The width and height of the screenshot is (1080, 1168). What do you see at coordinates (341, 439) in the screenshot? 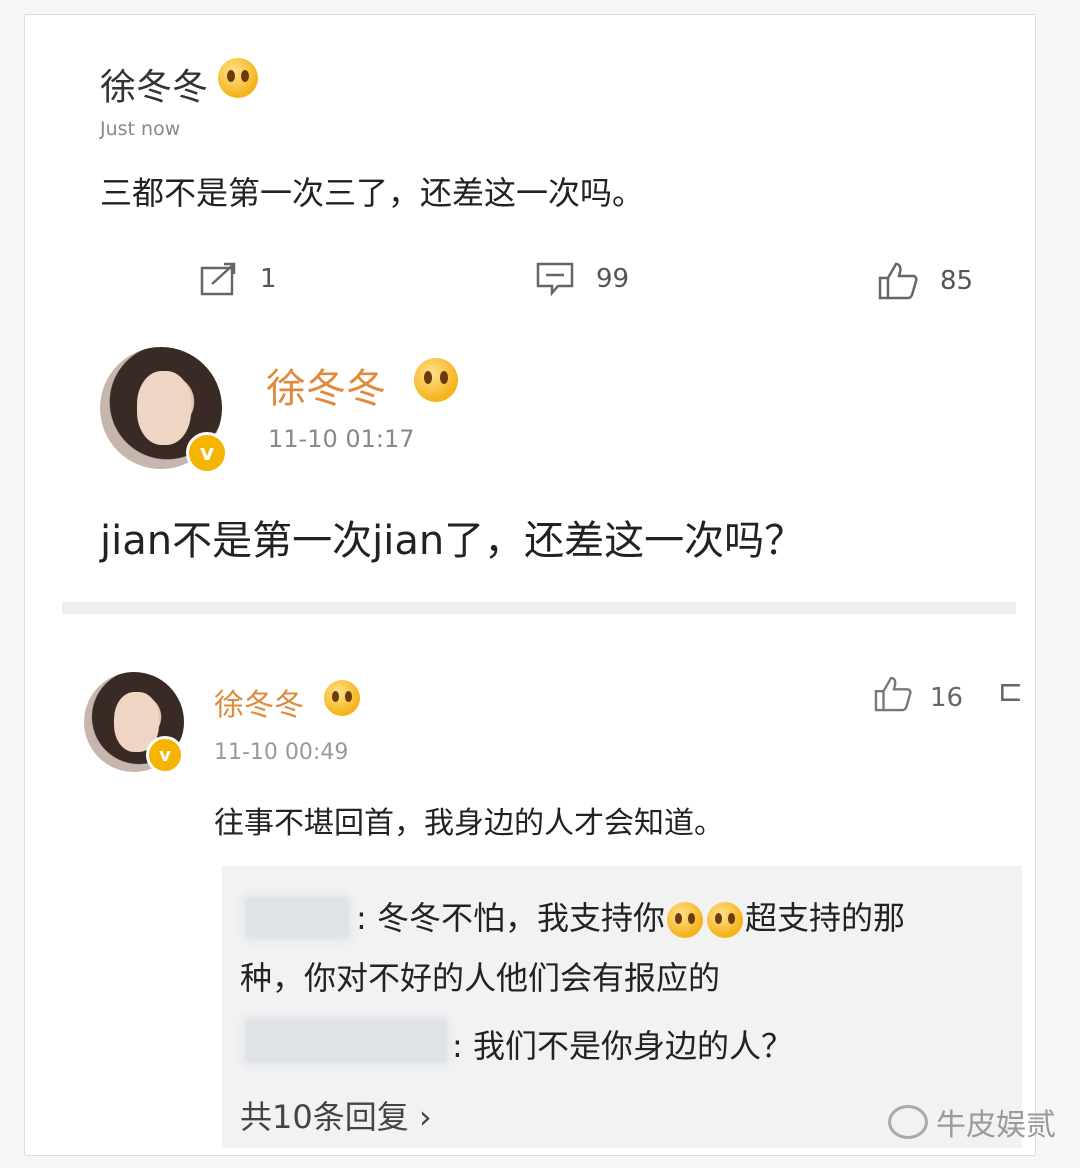
I see `post2-timestamp: 11-10 01:17` at bounding box center [341, 439].